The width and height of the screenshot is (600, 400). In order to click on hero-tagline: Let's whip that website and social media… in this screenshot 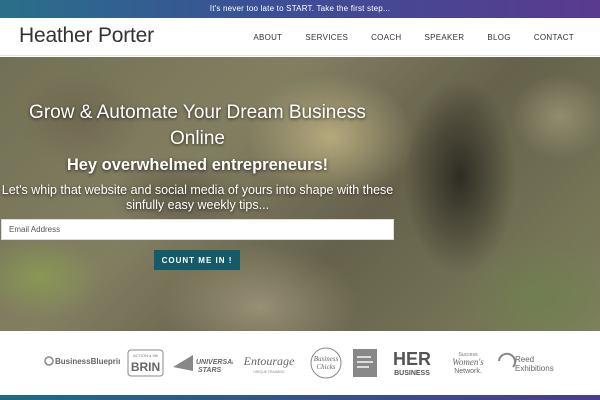, I will do `click(197, 197)`.